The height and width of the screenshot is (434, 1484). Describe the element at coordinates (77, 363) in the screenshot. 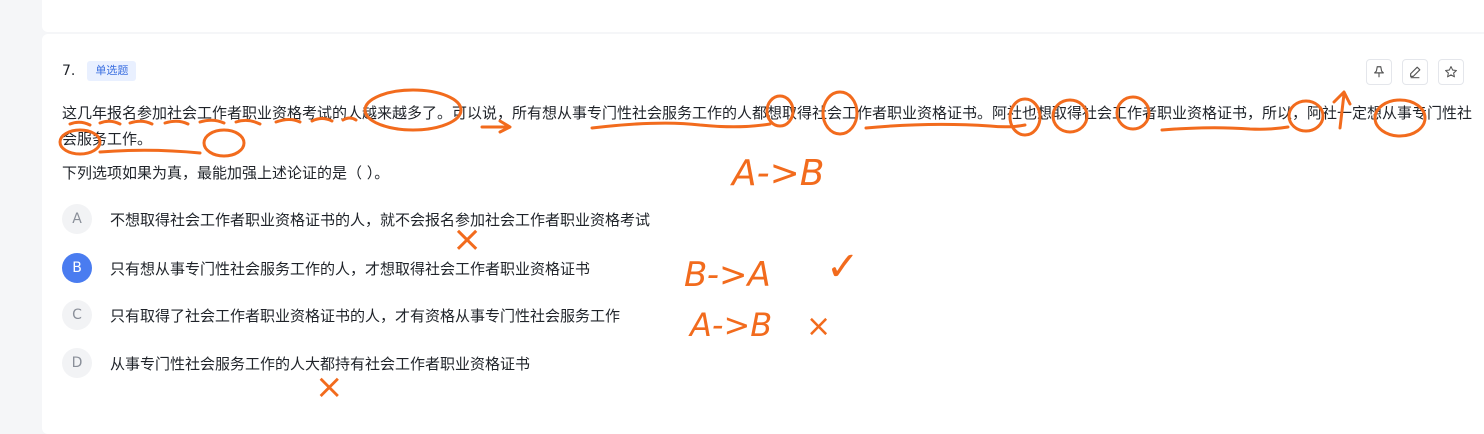

I see `option-letter: D` at that location.